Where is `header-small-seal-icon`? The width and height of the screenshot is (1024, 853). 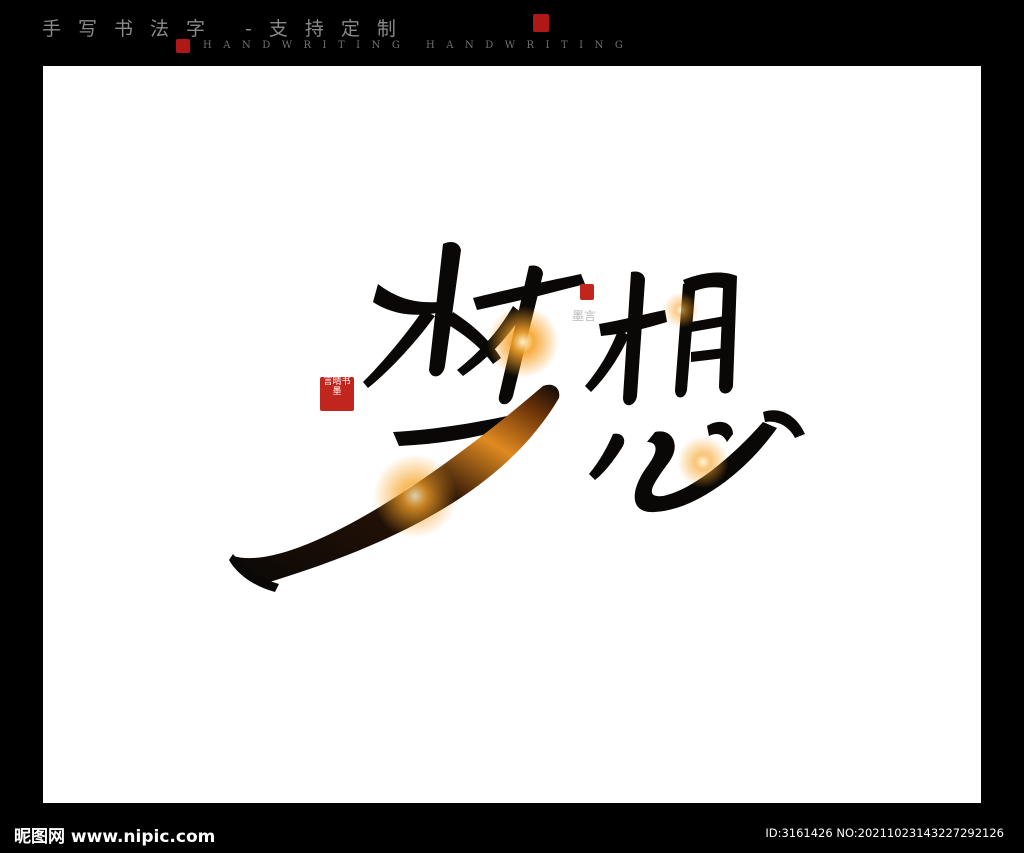
header-small-seal-icon is located at coordinates (183, 46).